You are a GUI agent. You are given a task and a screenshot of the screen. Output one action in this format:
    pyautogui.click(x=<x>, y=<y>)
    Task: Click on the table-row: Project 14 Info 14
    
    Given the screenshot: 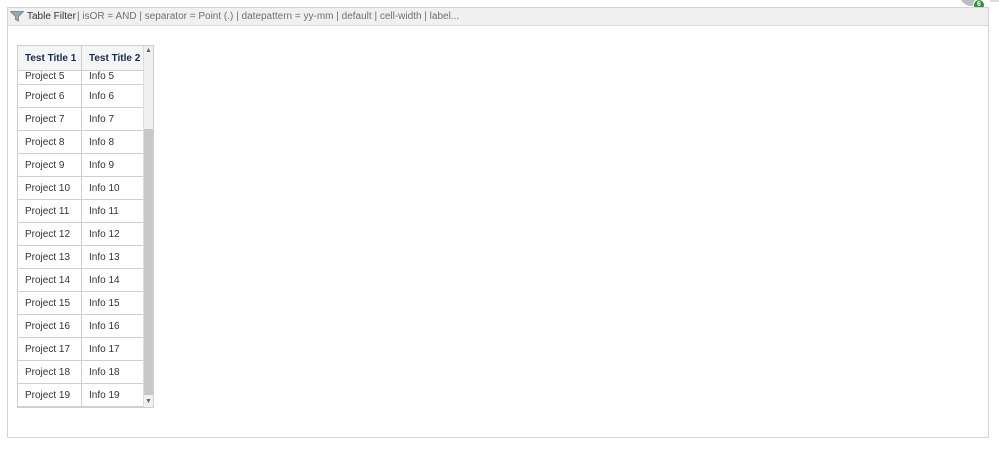 What is the action you would take?
    pyautogui.click(x=81, y=280)
    